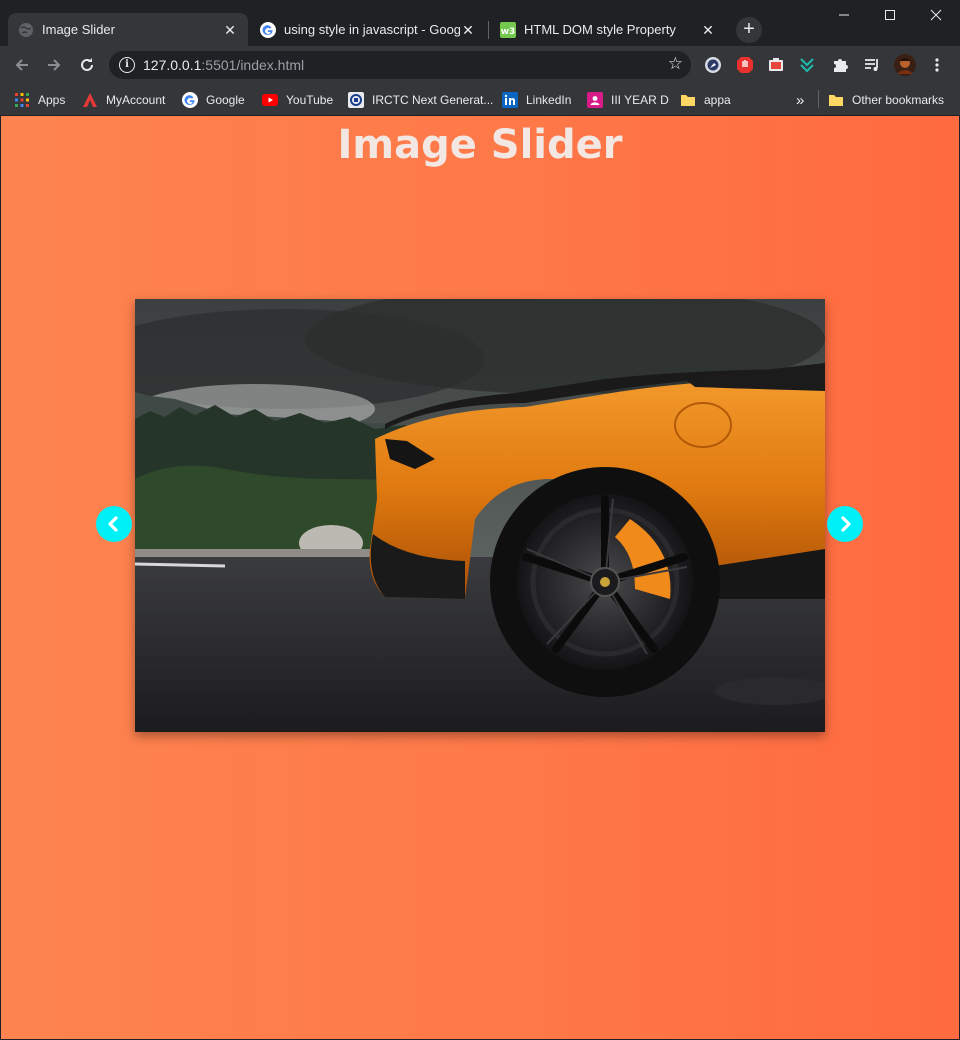  I want to click on back-arrow-icon, so click(21, 65).